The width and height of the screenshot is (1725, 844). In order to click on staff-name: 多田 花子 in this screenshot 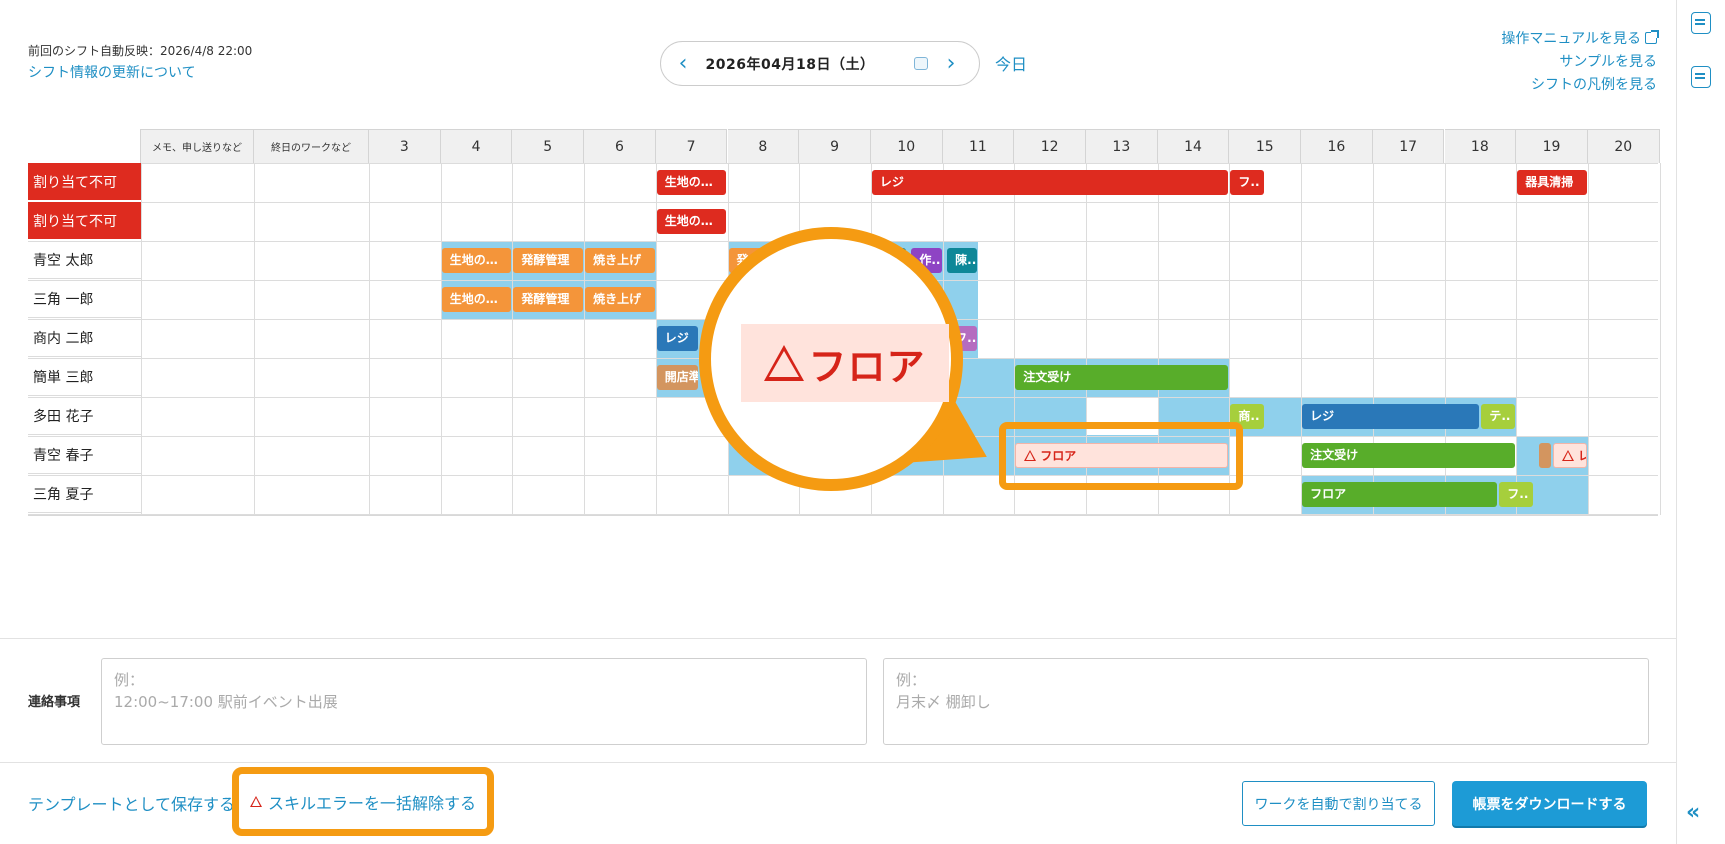, I will do `click(84, 416)`.